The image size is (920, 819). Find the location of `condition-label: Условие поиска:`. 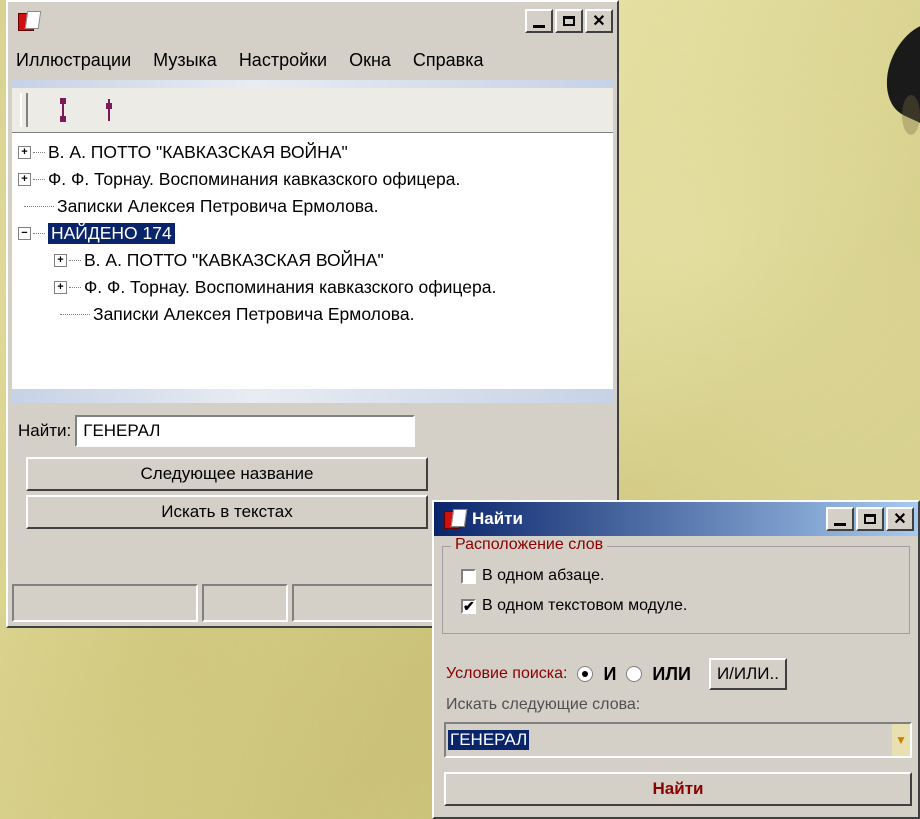

condition-label: Условие поиска: is located at coordinates (507, 673).